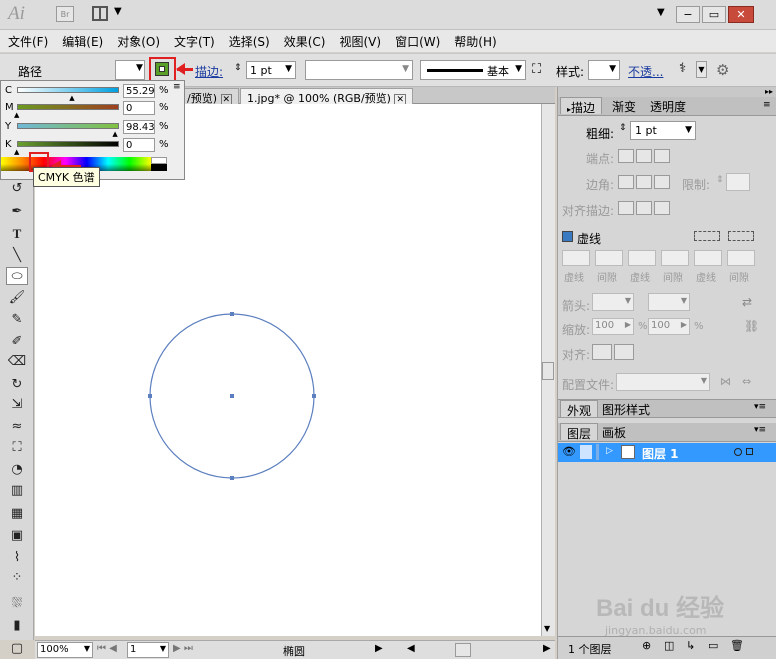 The height and width of the screenshot is (659, 776). What do you see at coordinates (416, 40) in the screenshot?
I see `menu-window: 窗口(W)` at bounding box center [416, 40].